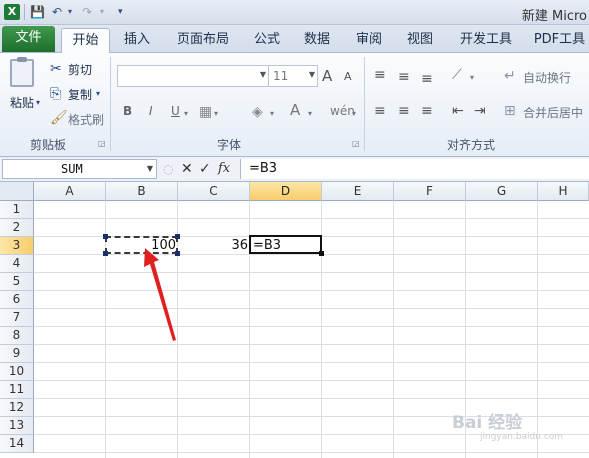 The width and height of the screenshot is (589, 458). What do you see at coordinates (205, 169) in the screenshot?
I see `enter-entry-button: ✓` at bounding box center [205, 169].